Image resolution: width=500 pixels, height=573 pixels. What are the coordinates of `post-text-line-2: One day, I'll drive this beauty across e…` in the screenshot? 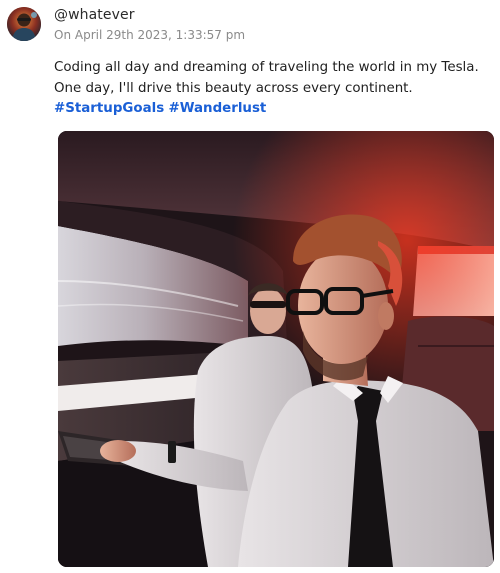 It's located at (233, 88).